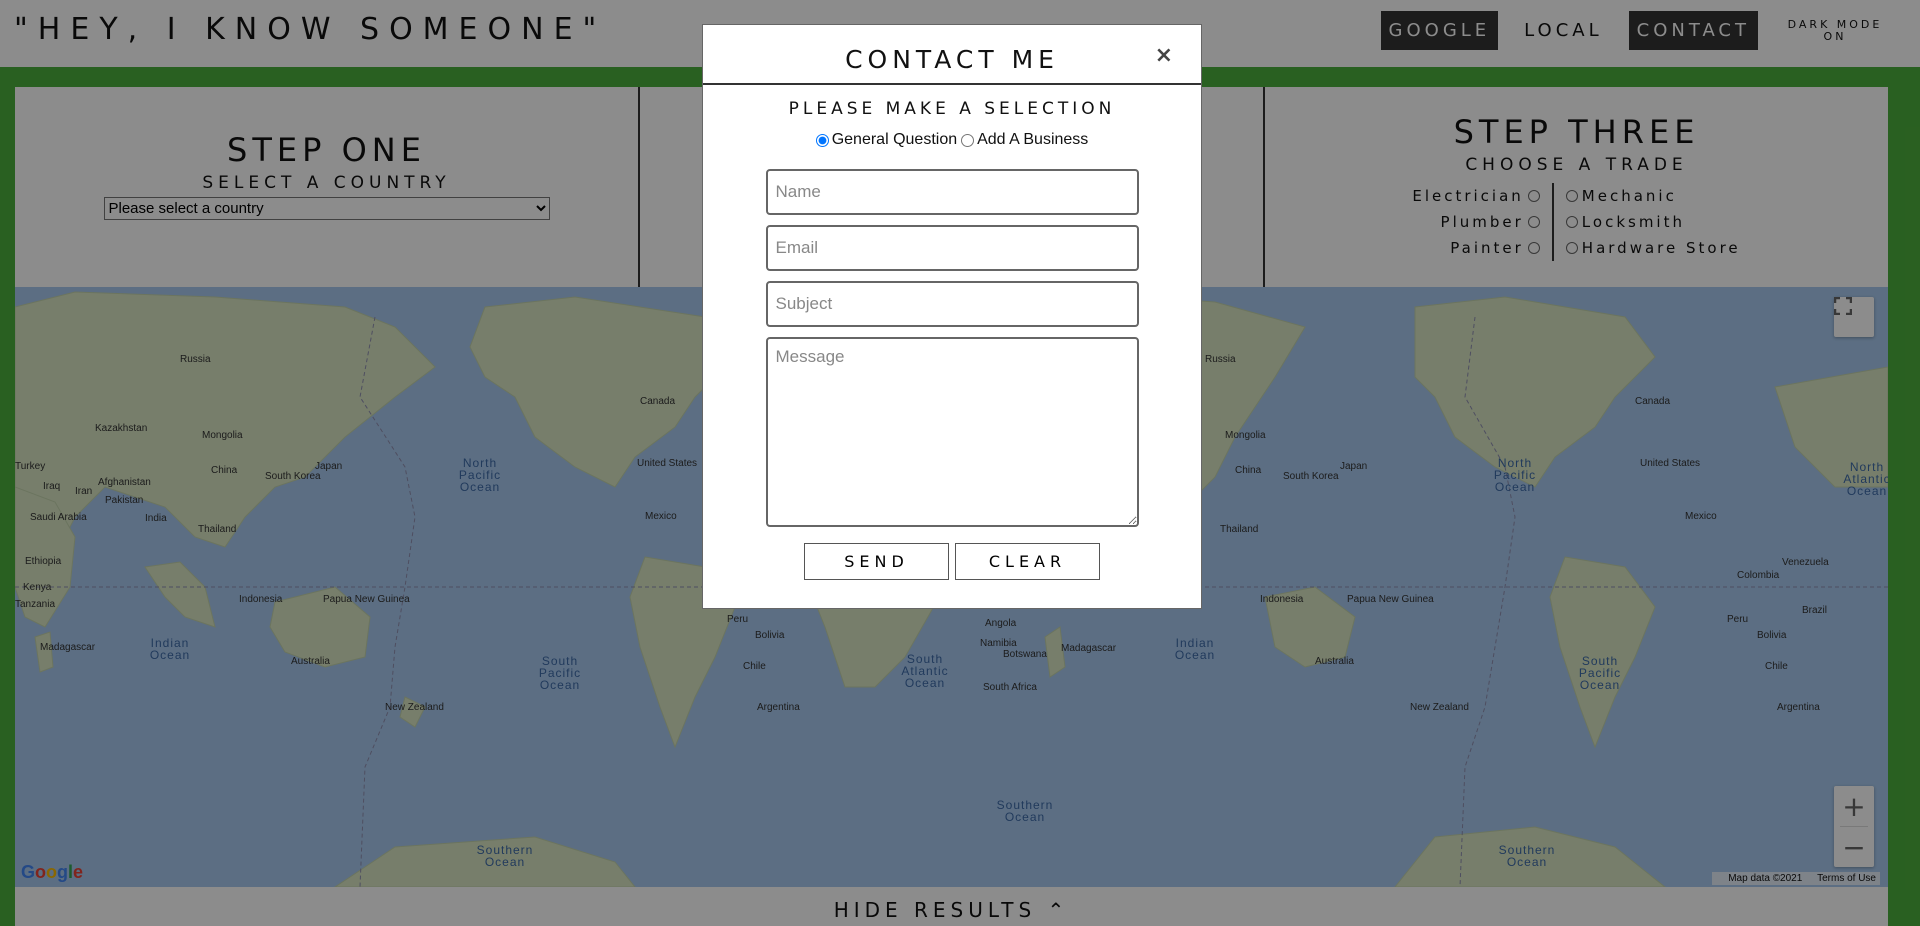  Describe the element at coordinates (968, 140) in the screenshot. I see `add-business-radio` at that location.